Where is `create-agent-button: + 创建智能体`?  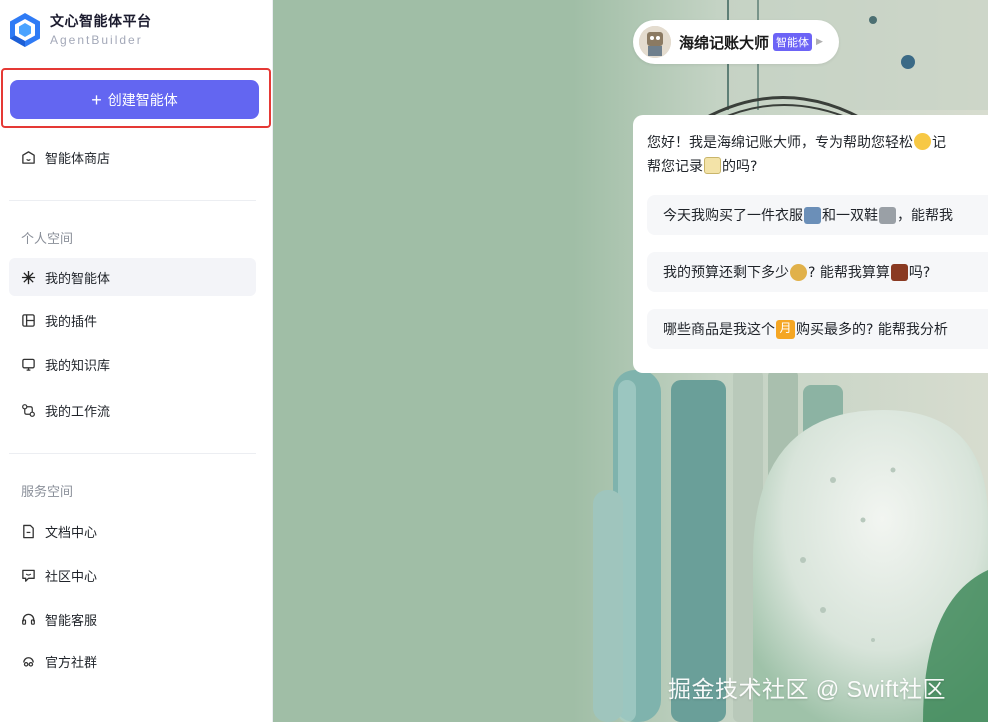
create-agent-button: + 创建智能体 is located at coordinates (134, 99).